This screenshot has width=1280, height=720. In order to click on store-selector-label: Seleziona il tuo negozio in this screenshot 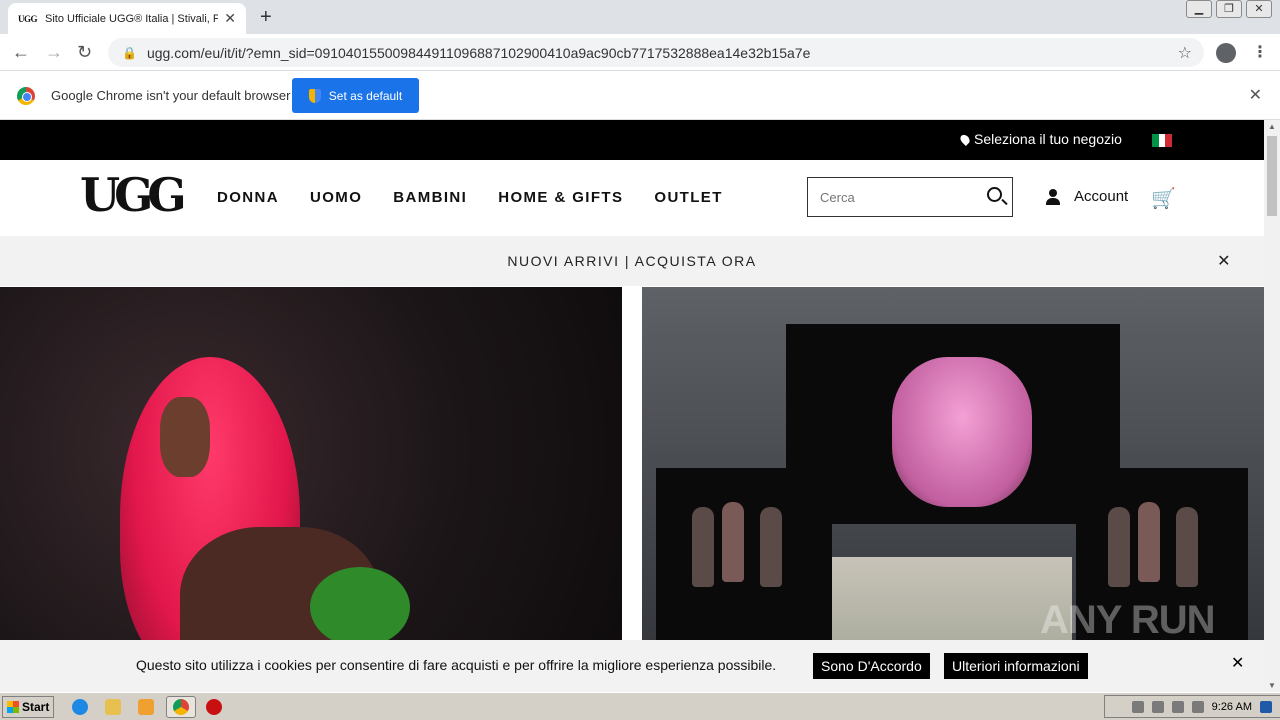, I will do `click(1048, 139)`.